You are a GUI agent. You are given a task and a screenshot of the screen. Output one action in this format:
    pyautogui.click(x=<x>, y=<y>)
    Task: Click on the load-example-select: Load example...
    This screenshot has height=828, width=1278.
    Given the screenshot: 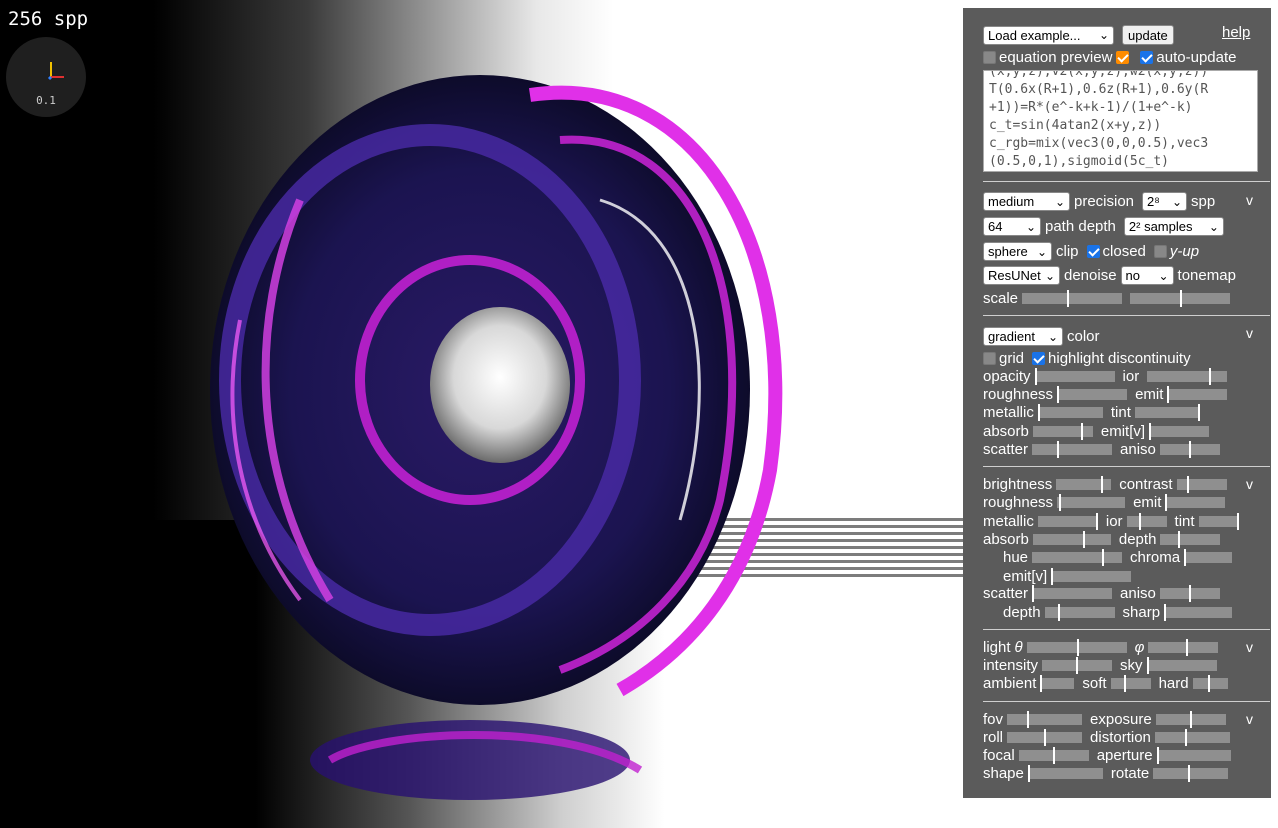 What is the action you would take?
    pyautogui.click(x=1048, y=35)
    